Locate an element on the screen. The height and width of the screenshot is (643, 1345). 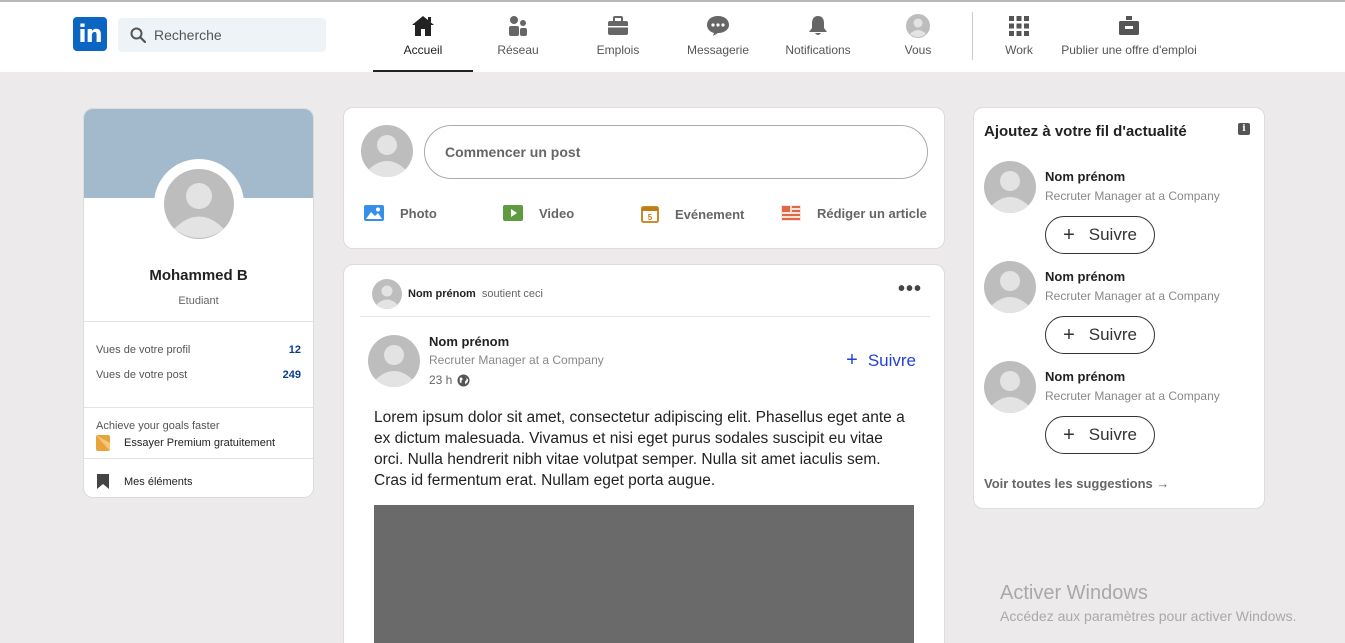
premium-cta: Essayer Premium gratuitement is located at coordinates (199, 443).